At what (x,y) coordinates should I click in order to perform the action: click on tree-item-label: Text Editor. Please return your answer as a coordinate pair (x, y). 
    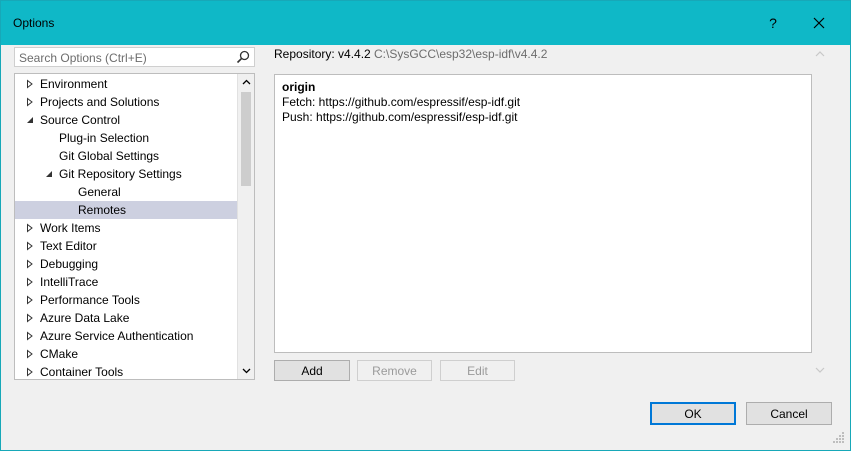
    Looking at the image, I should click on (68, 246).